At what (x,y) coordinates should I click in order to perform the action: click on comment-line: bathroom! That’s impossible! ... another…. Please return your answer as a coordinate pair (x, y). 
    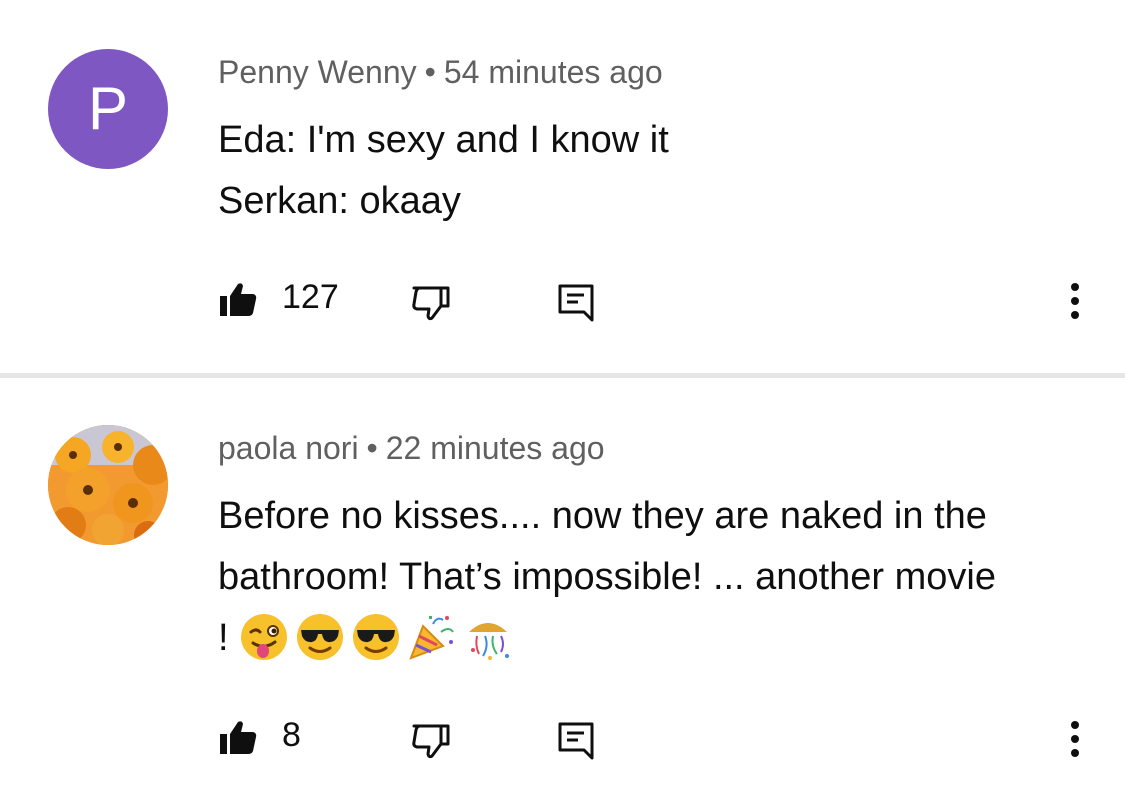
    Looking at the image, I should click on (607, 577).